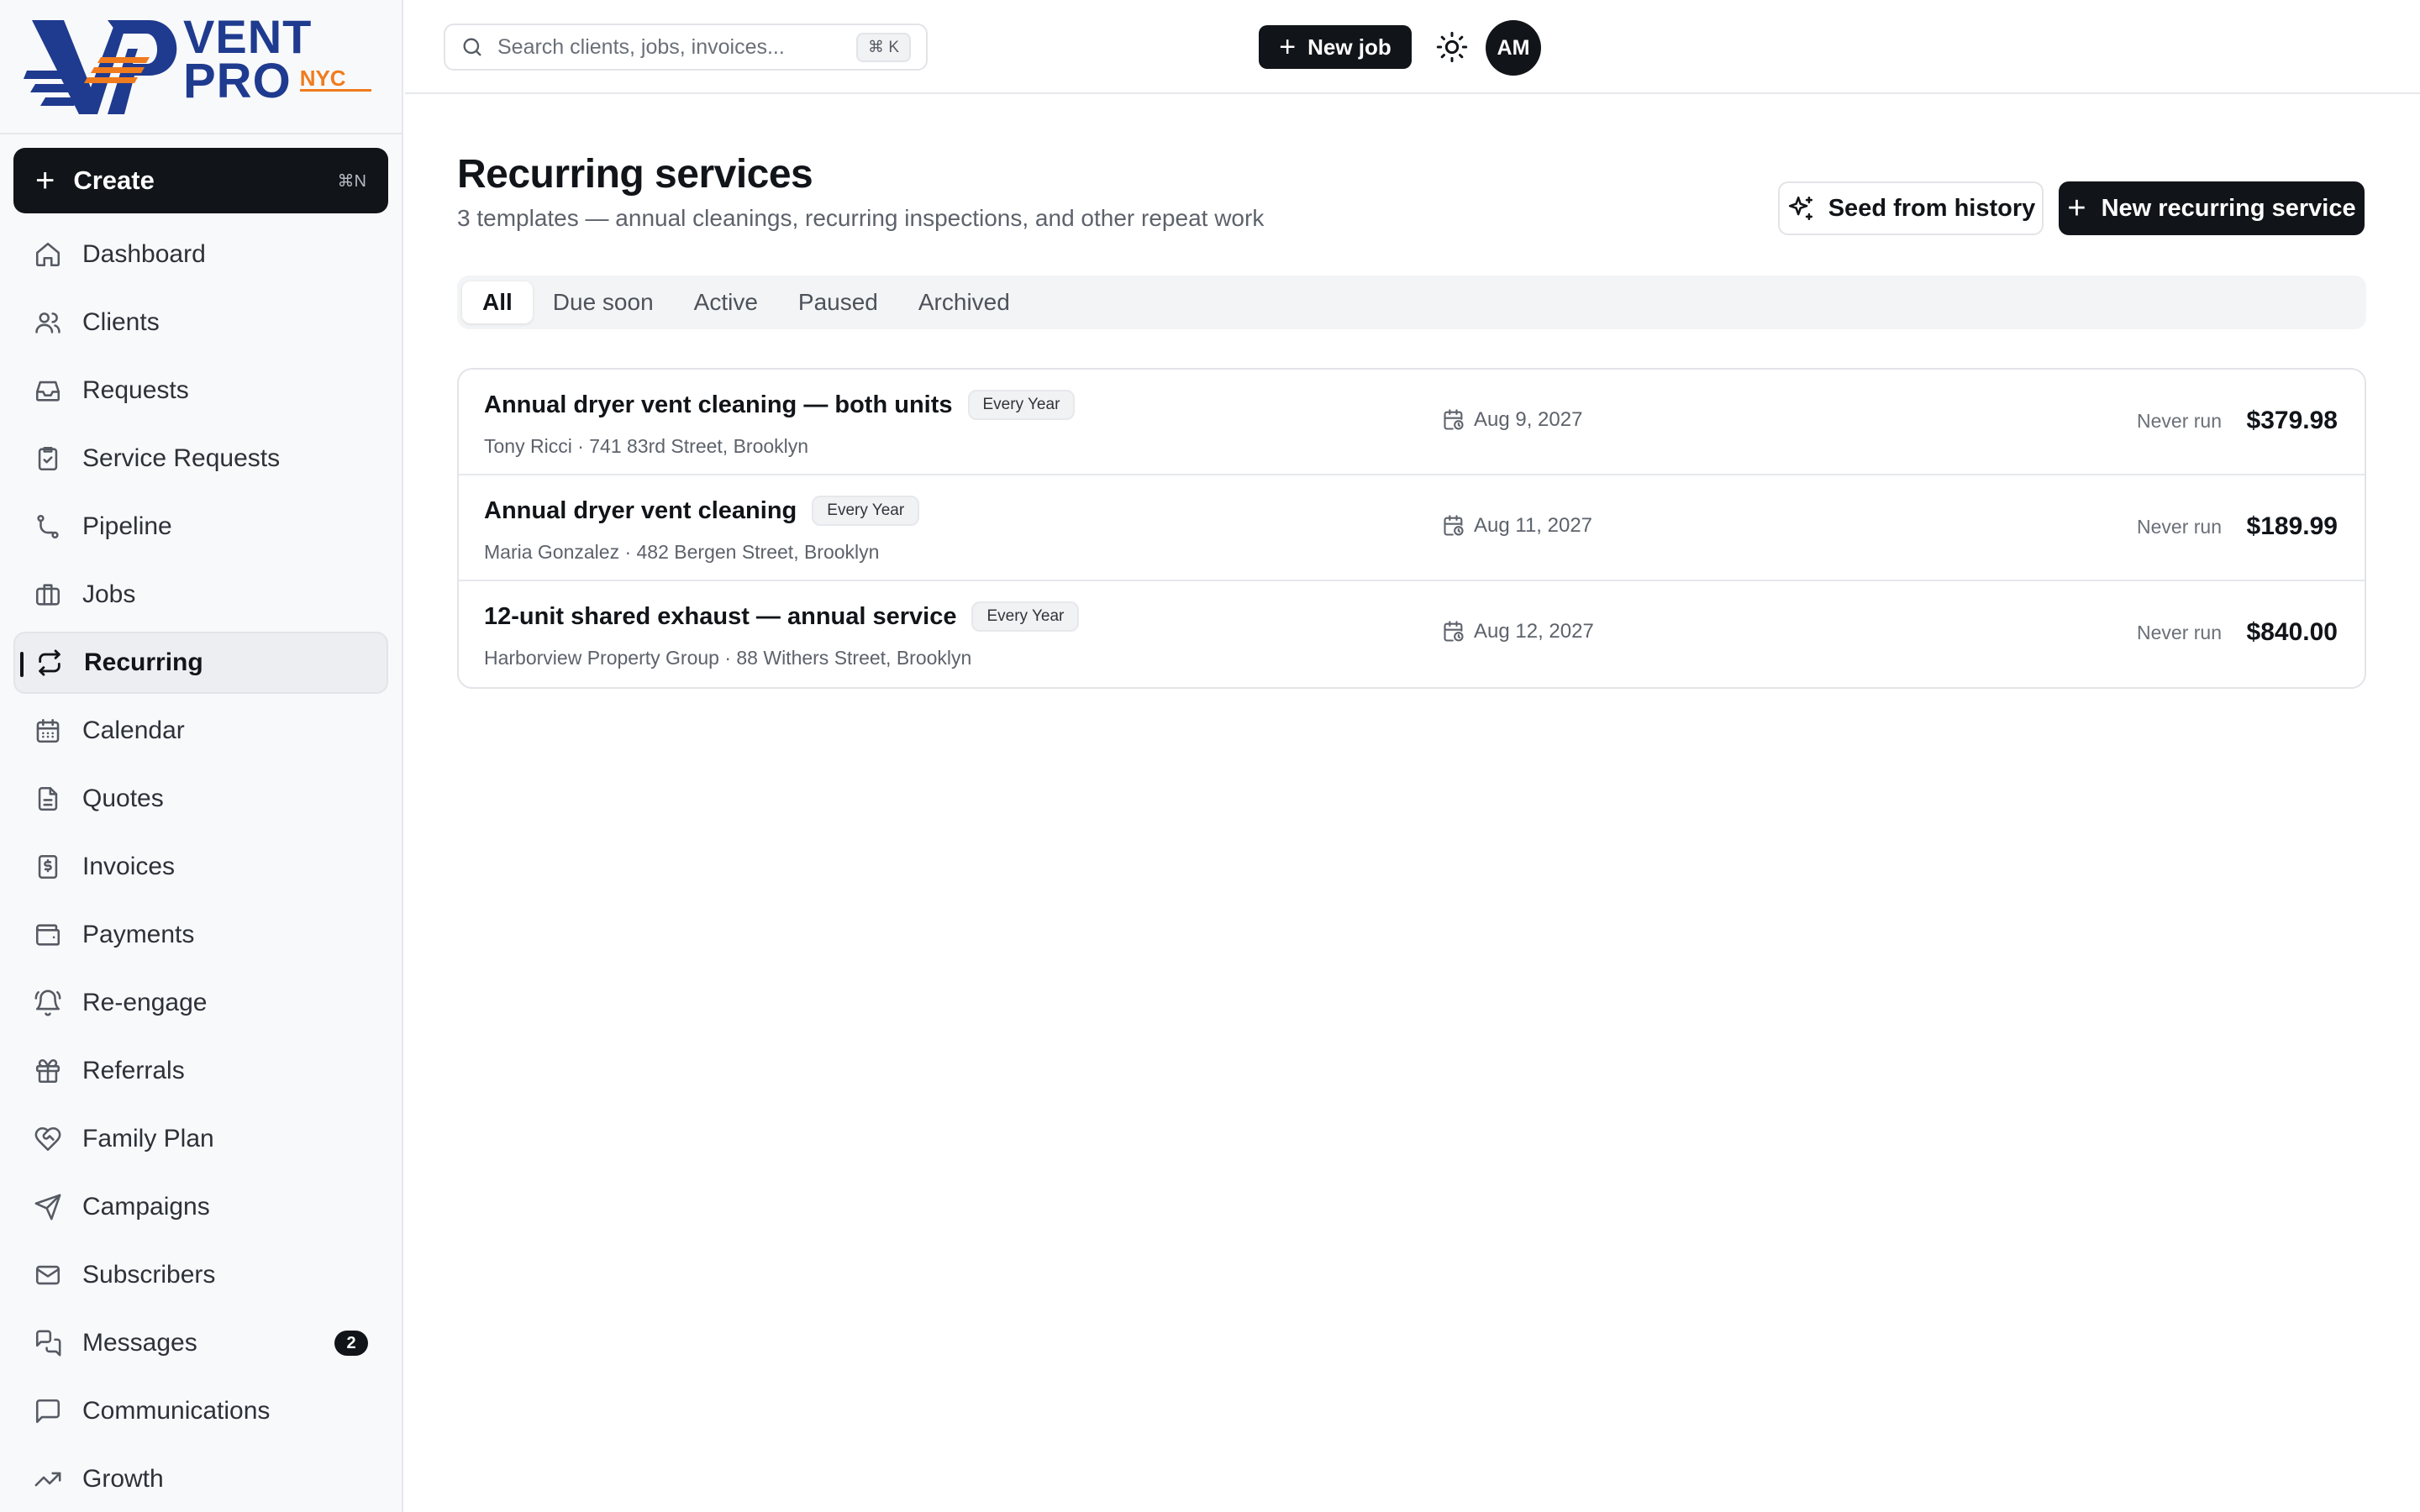 Image resolution: width=2420 pixels, height=1512 pixels. I want to click on sidebar-item-requests: Requests, so click(200, 391).